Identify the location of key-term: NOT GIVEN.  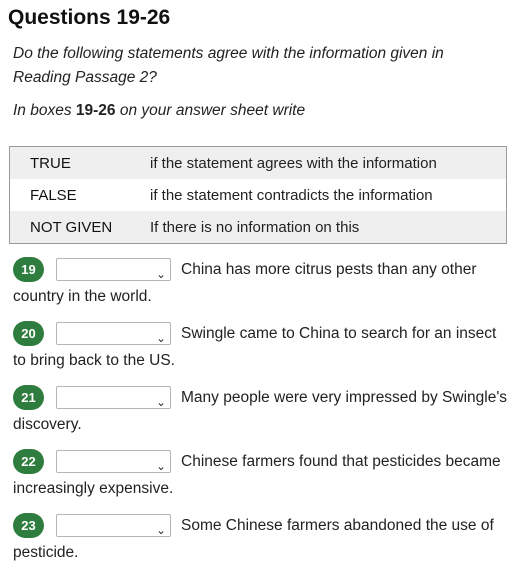
(79, 227).